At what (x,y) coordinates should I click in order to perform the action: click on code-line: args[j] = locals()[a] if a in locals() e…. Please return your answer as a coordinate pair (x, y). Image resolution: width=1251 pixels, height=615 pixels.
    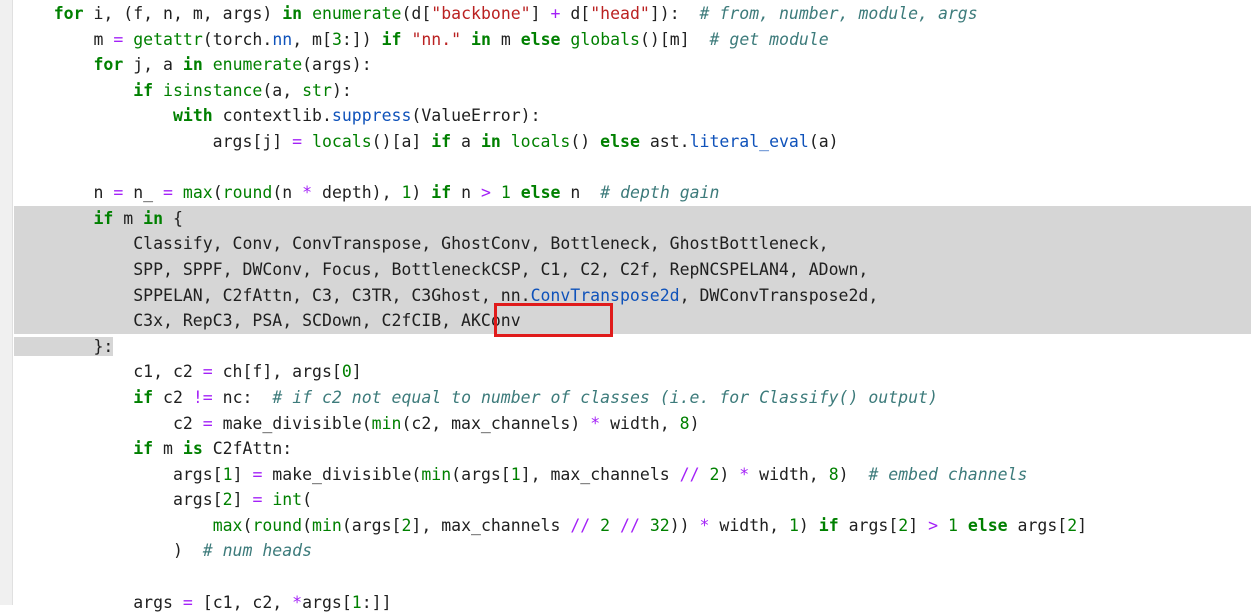
    Looking at the image, I should click on (632, 142).